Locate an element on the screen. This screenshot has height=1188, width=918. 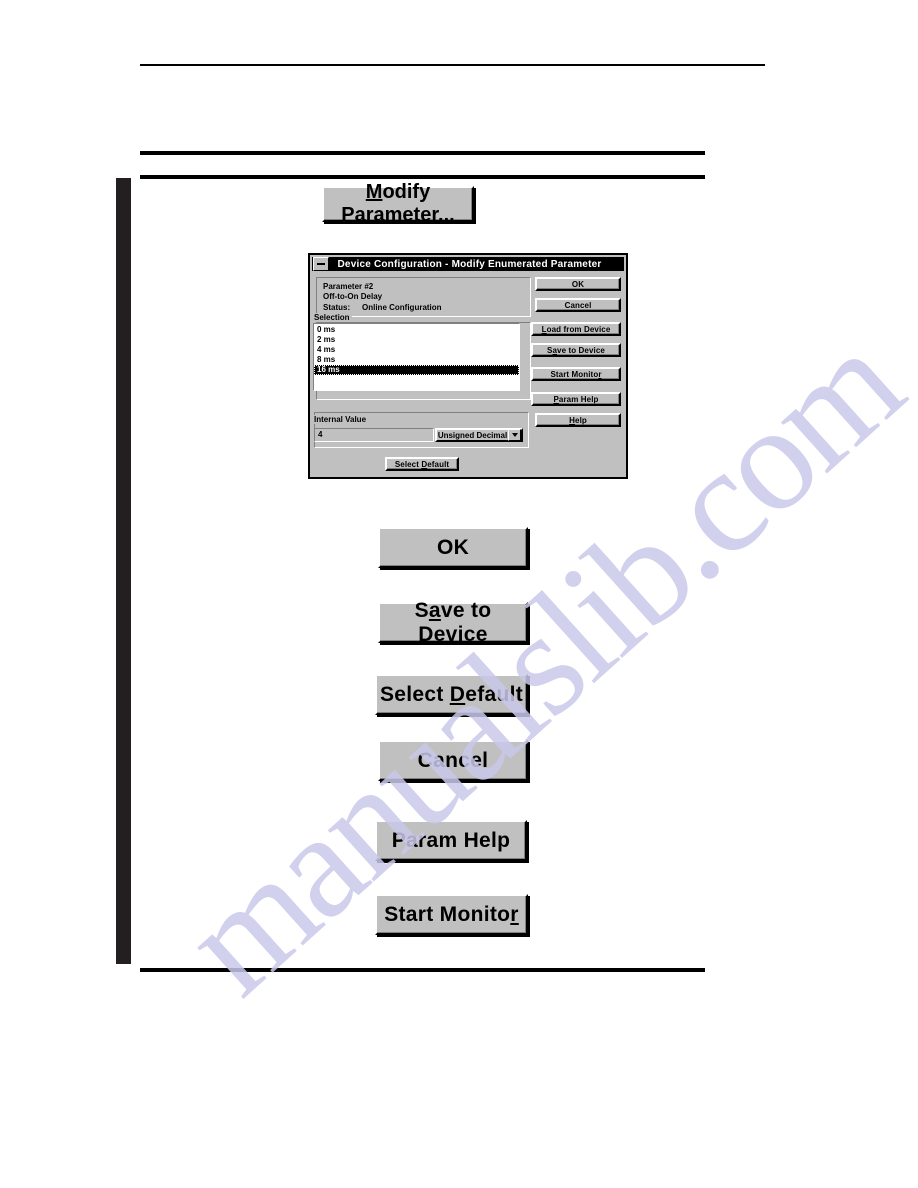
dialog-select-default-label-rest: efault is located at coordinates (438, 464).